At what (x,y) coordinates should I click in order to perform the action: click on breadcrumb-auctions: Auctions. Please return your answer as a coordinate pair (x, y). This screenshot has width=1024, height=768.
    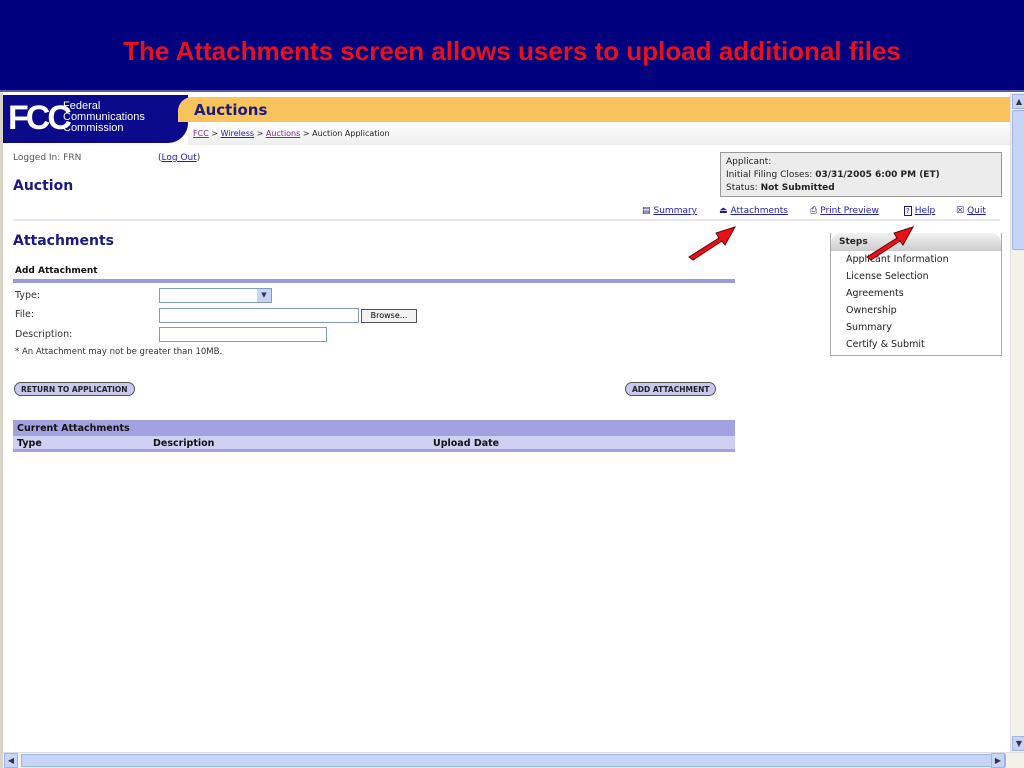
    Looking at the image, I should click on (283, 133).